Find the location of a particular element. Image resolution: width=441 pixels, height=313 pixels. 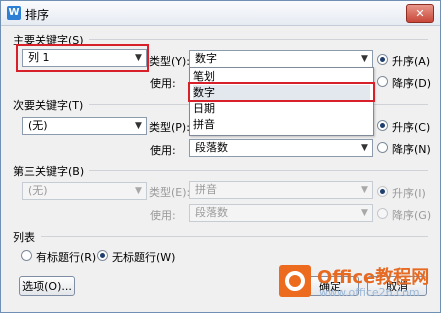

primary-key-highlight is located at coordinates (82, 58).